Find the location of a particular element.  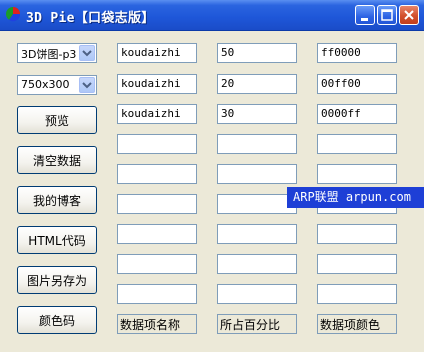

column-label-color: 数据项颜色 is located at coordinates (357, 324).